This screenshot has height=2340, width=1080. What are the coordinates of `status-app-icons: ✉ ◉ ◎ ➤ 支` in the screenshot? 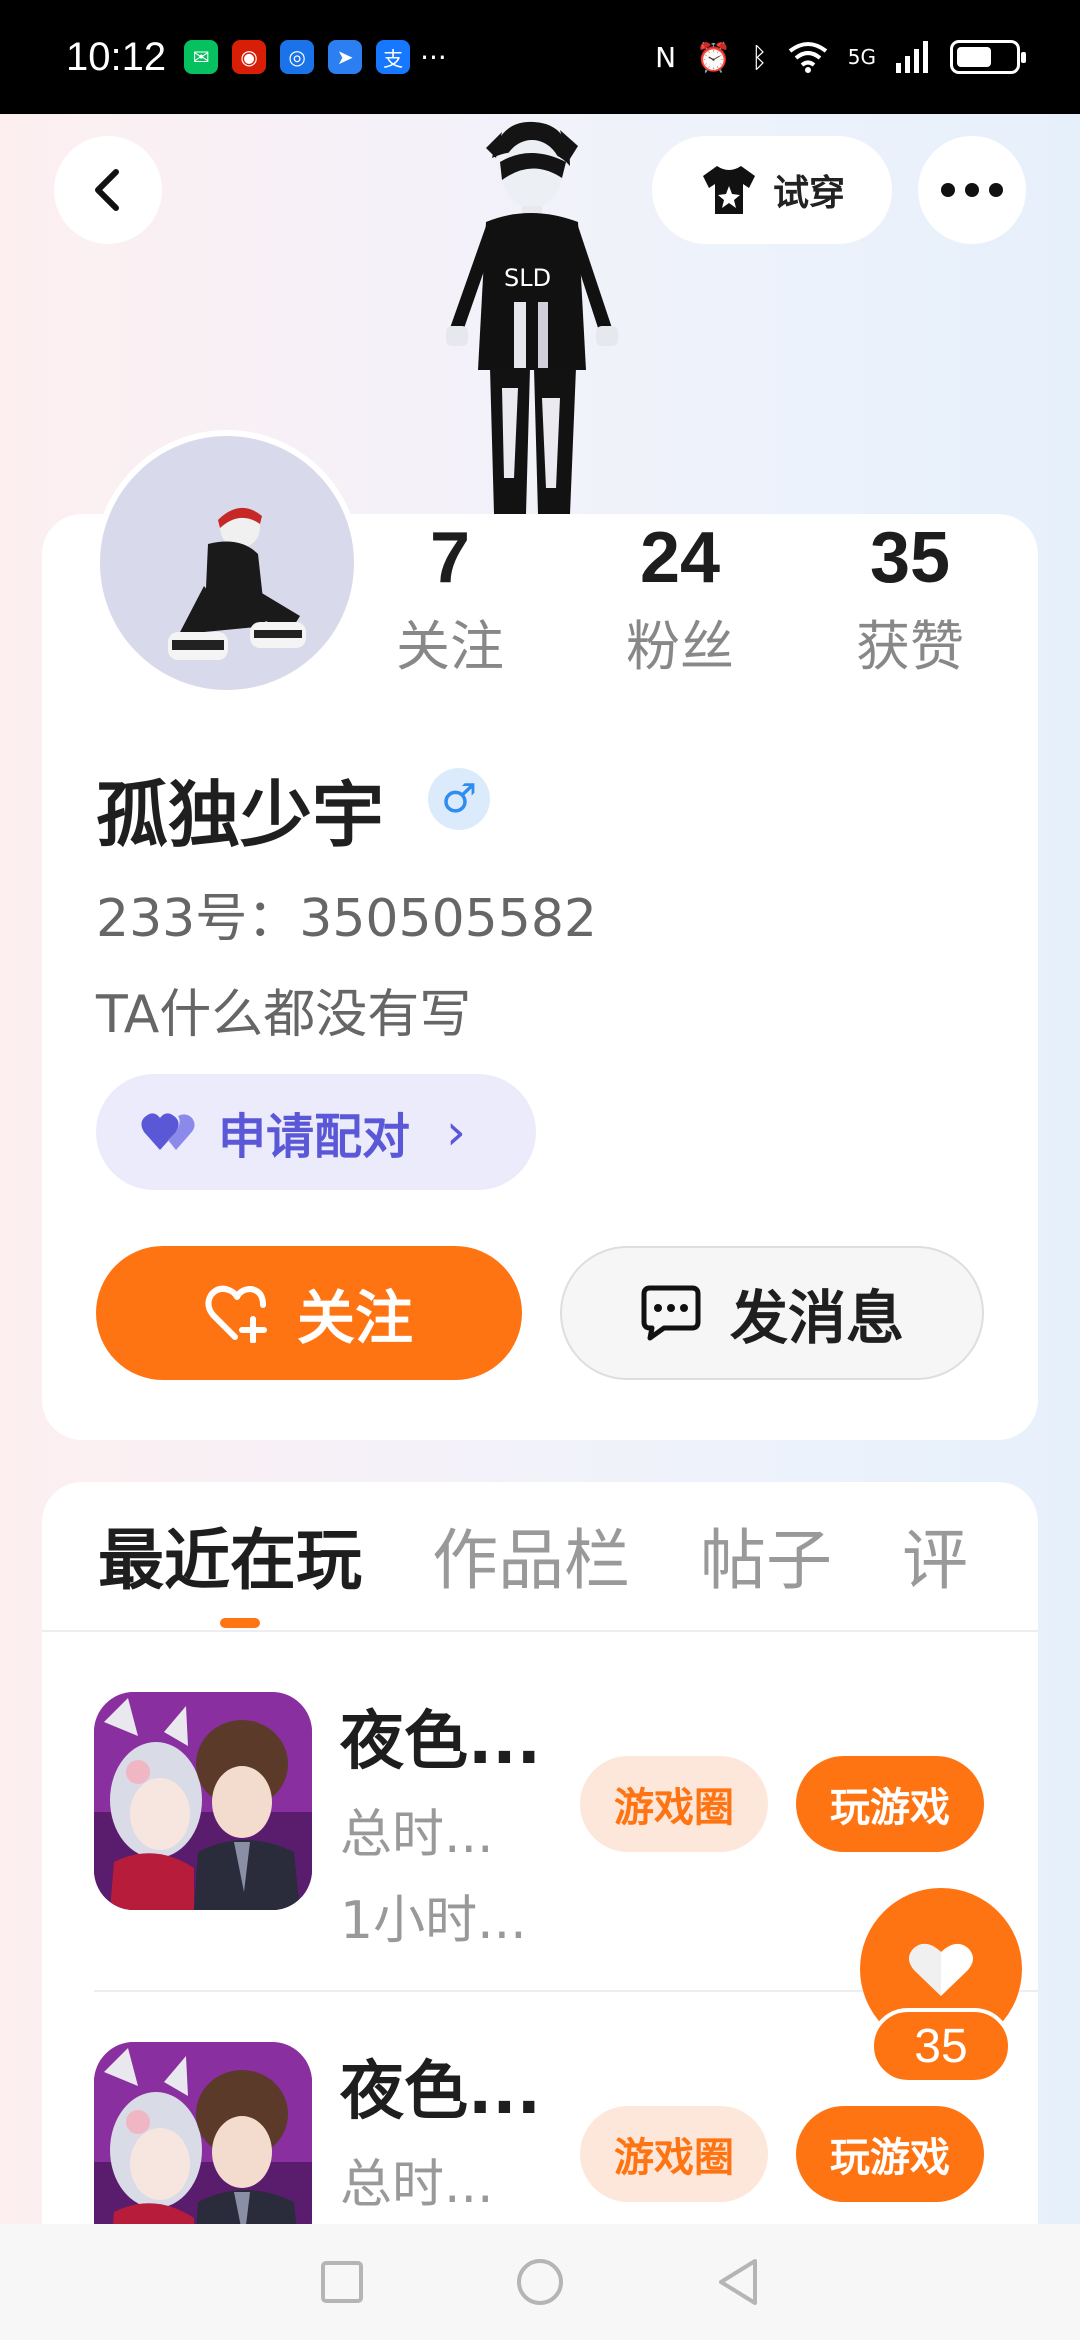 It's located at (297, 57).